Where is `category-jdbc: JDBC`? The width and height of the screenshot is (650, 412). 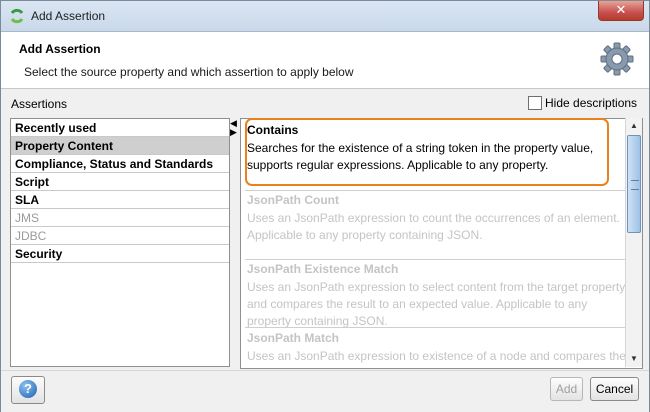 category-jdbc: JDBC is located at coordinates (120, 236).